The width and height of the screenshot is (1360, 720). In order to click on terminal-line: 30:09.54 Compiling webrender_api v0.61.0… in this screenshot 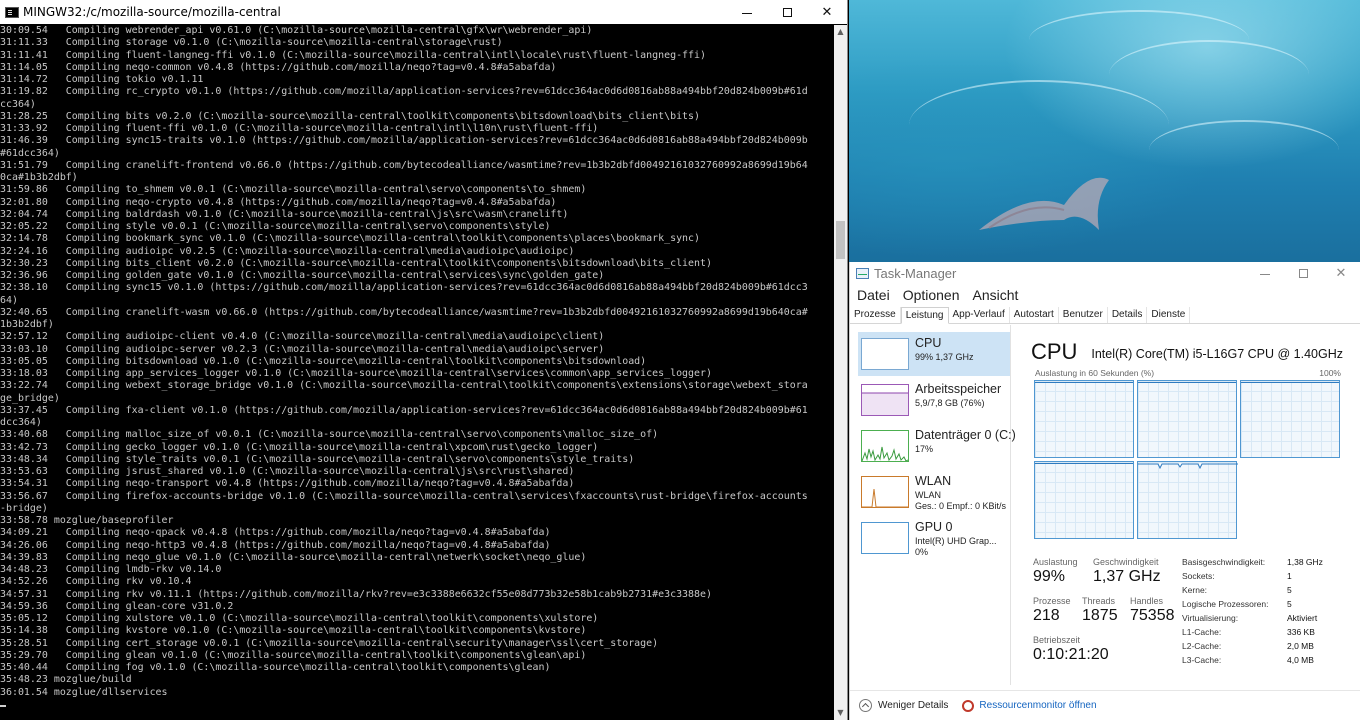, I will do `click(296, 30)`.